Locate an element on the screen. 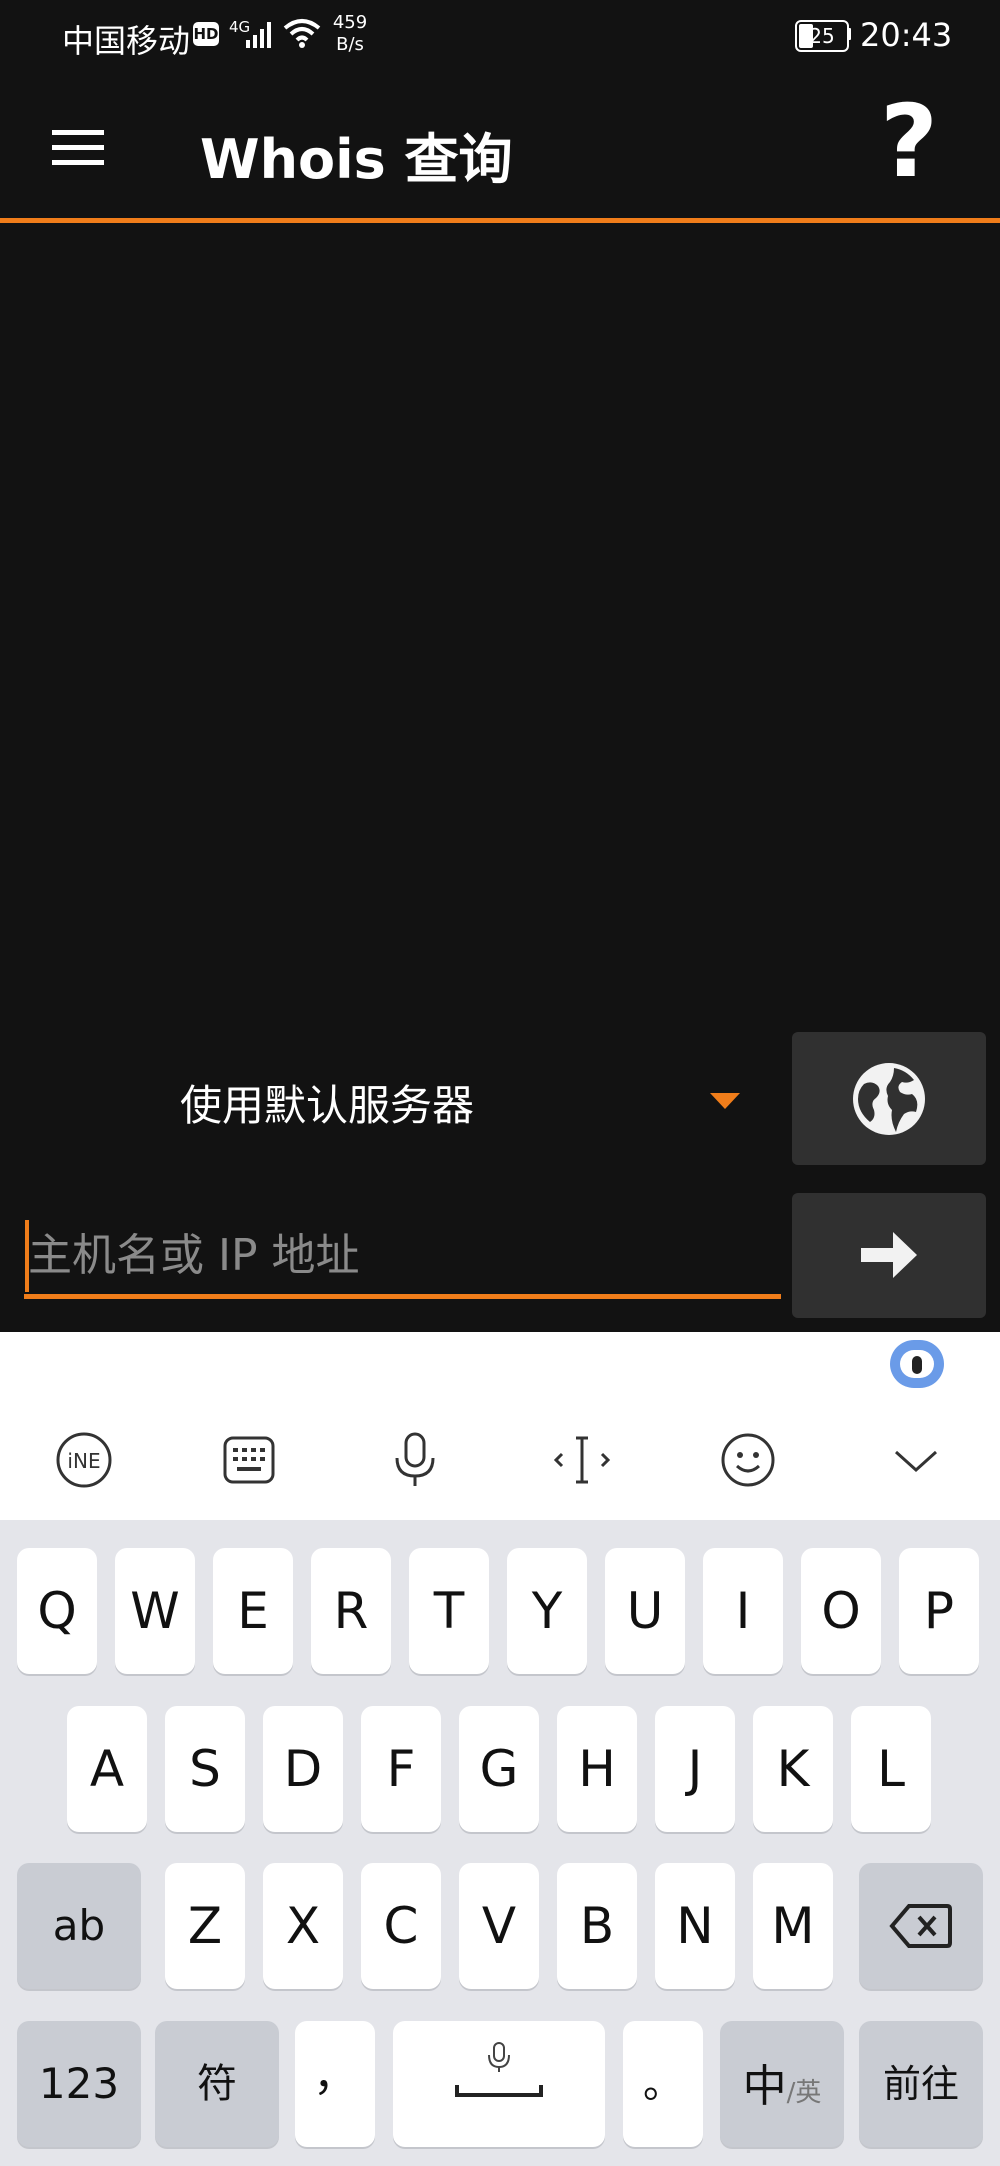  language-switch-key: 中/英 is located at coordinates (782, 2084).